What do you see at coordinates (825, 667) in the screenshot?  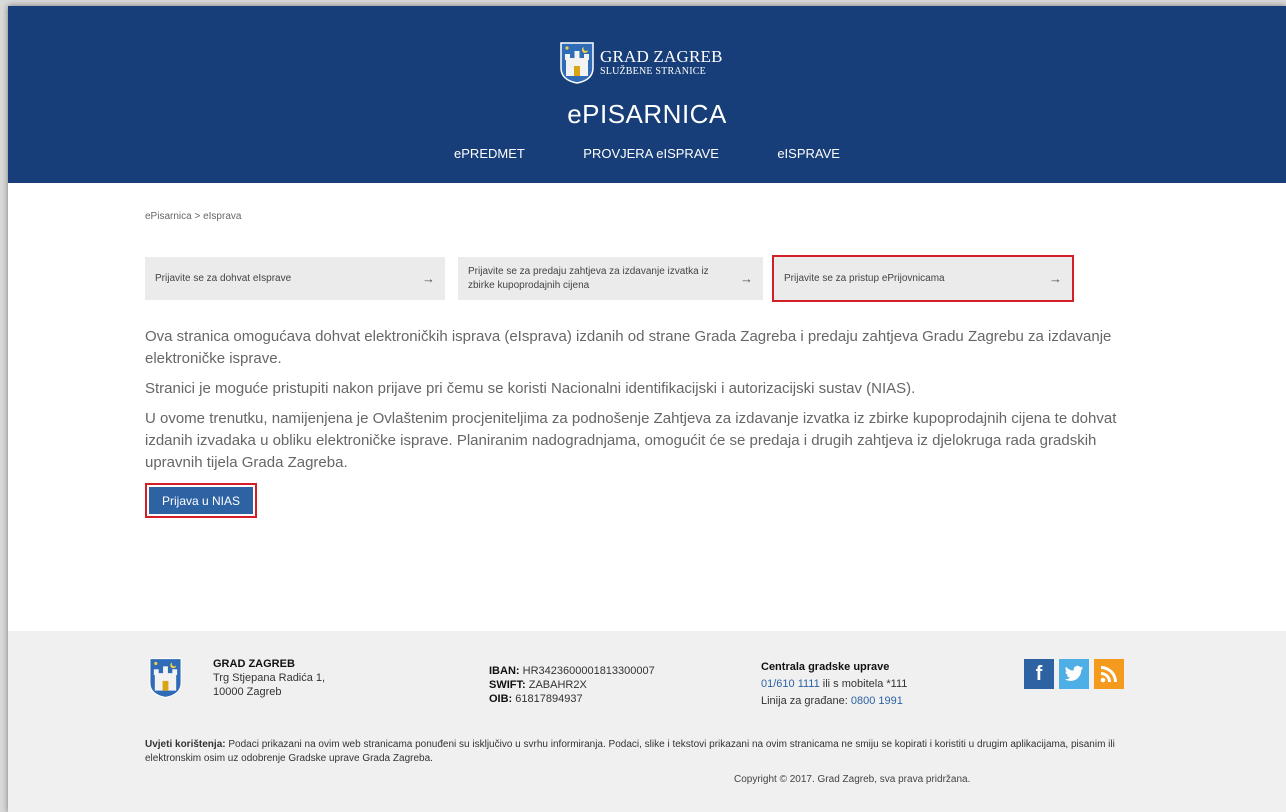 I see `central-title: Centrala gradske uprave` at bounding box center [825, 667].